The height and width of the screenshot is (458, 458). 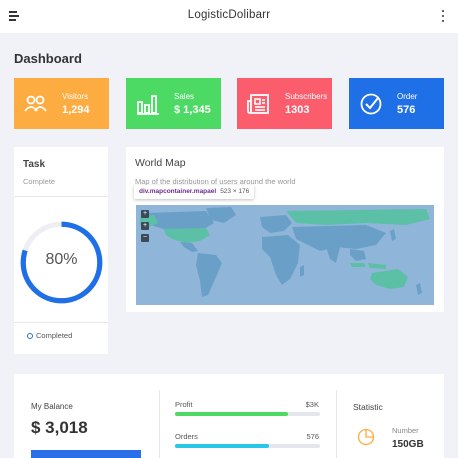 What do you see at coordinates (34, 164) in the screenshot?
I see `task-title: Task` at bounding box center [34, 164].